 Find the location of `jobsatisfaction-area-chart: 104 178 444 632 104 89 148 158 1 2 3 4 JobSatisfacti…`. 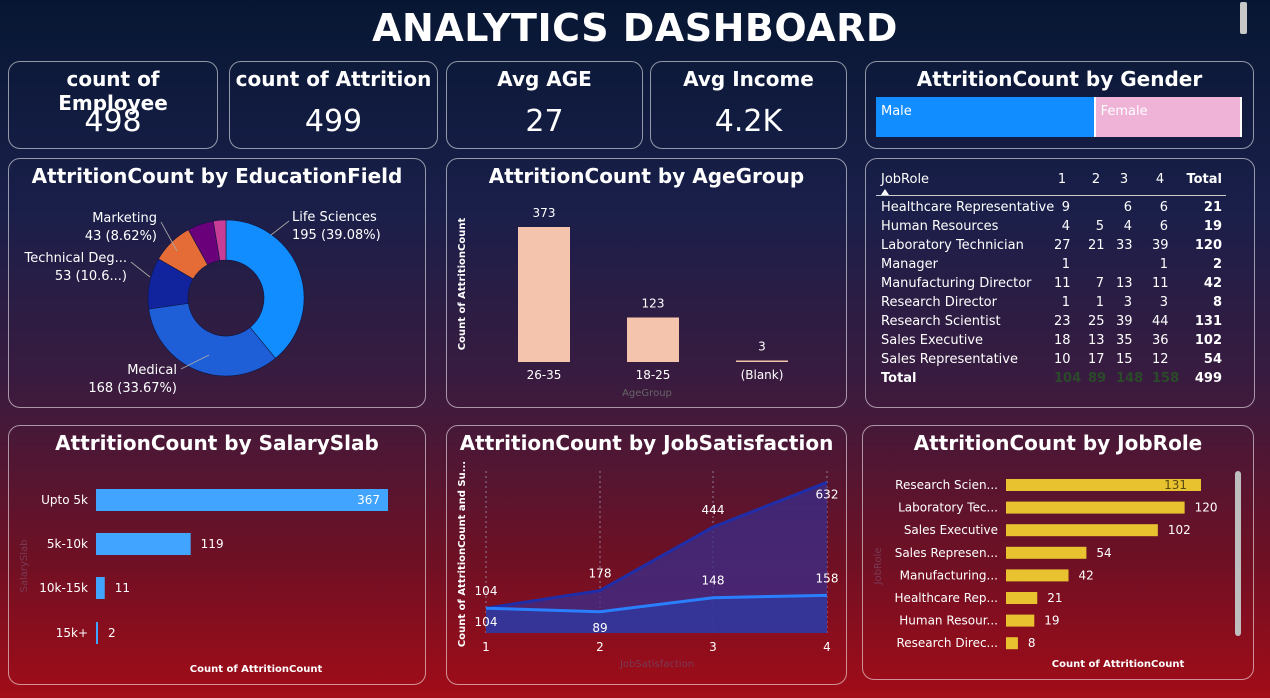

jobsatisfaction-area-chart: 104 178 444 632 104 89 148 158 1 2 3 4 JobSatisfacti… is located at coordinates (646, 555).